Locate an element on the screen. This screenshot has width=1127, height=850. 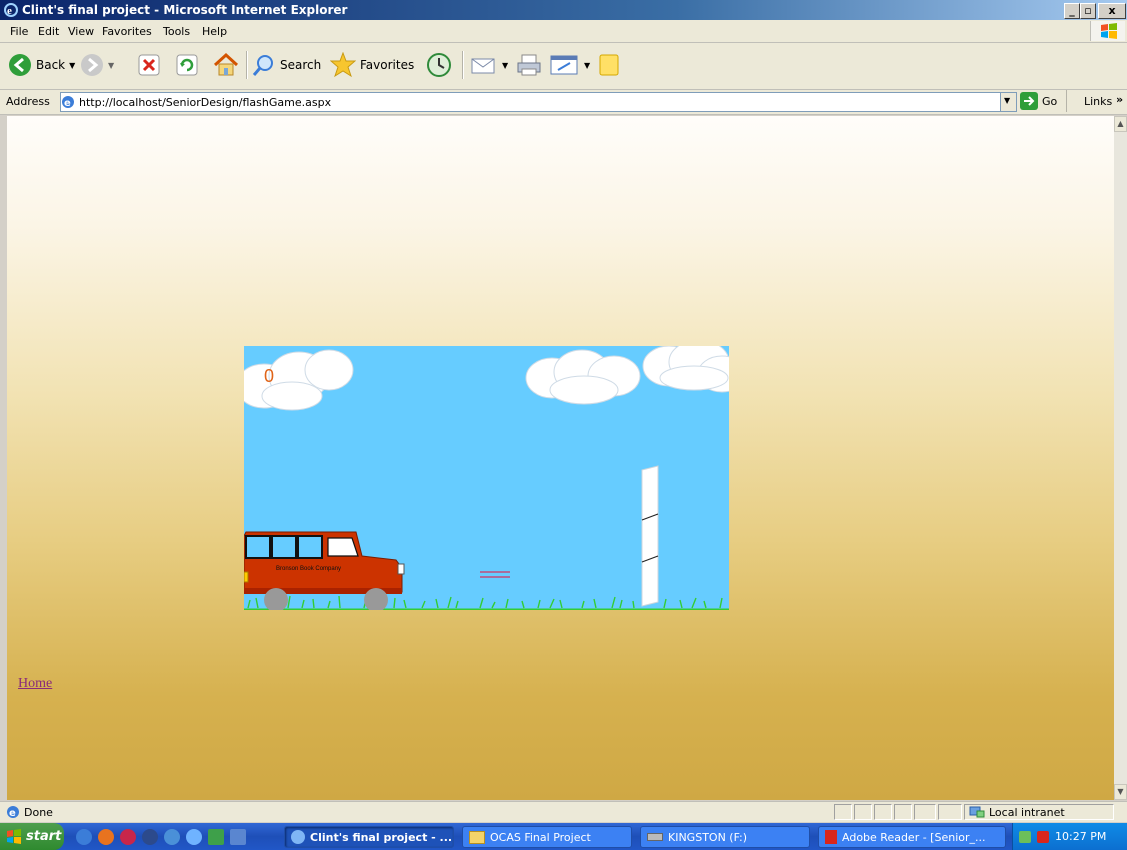
back-button: Back ▼ is located at coordinates (41, 65).